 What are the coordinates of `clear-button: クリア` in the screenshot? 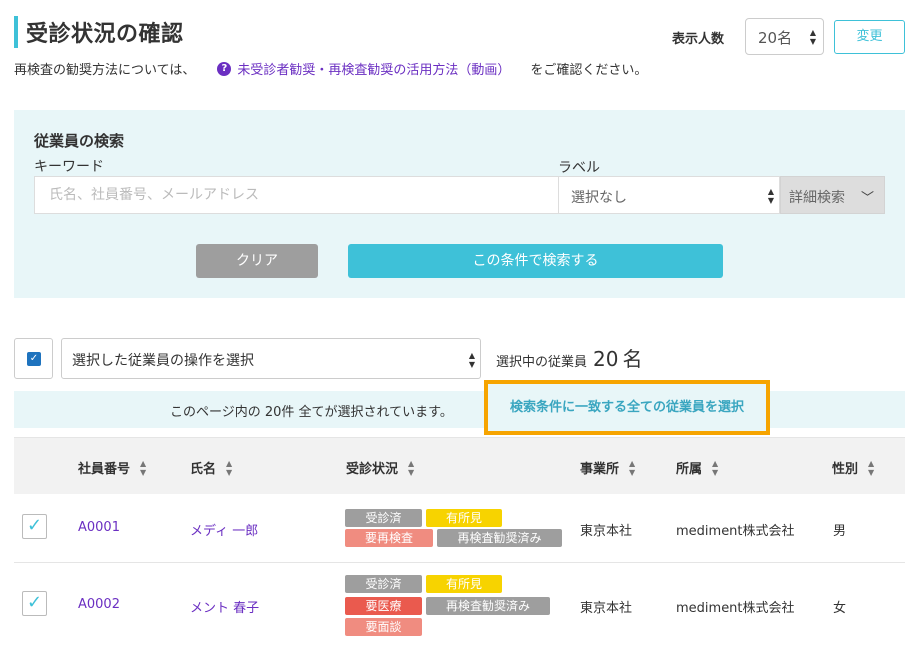 It's located at (257, 261).